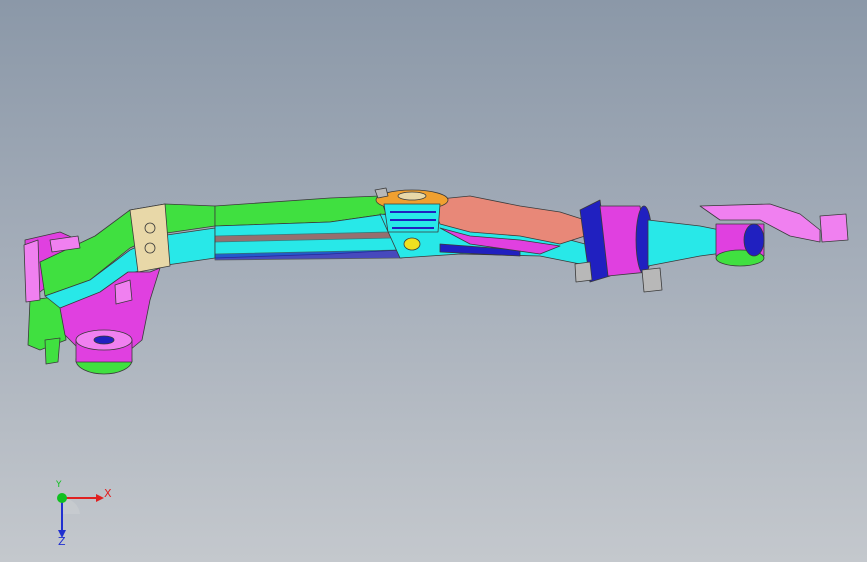  What do you see at coordinates (62, 541) in the screenshot?
I see `z-axis-label: Z` at bounding box center [62, 541].